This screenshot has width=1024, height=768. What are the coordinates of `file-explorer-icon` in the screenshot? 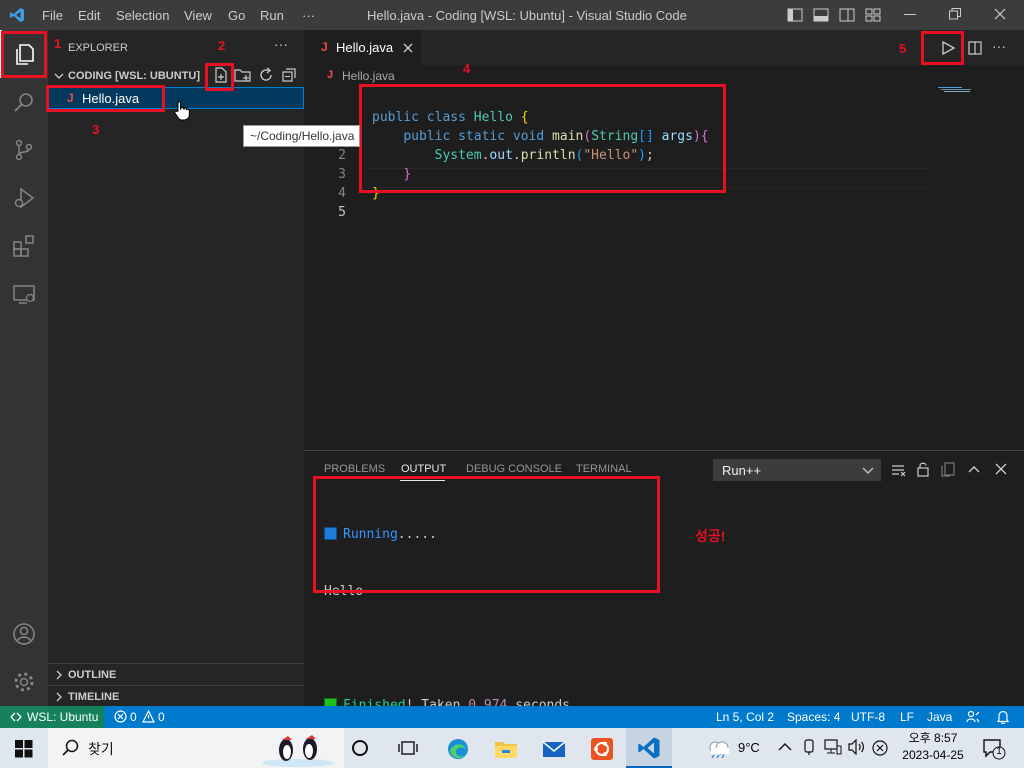 It's located at (506, 749).